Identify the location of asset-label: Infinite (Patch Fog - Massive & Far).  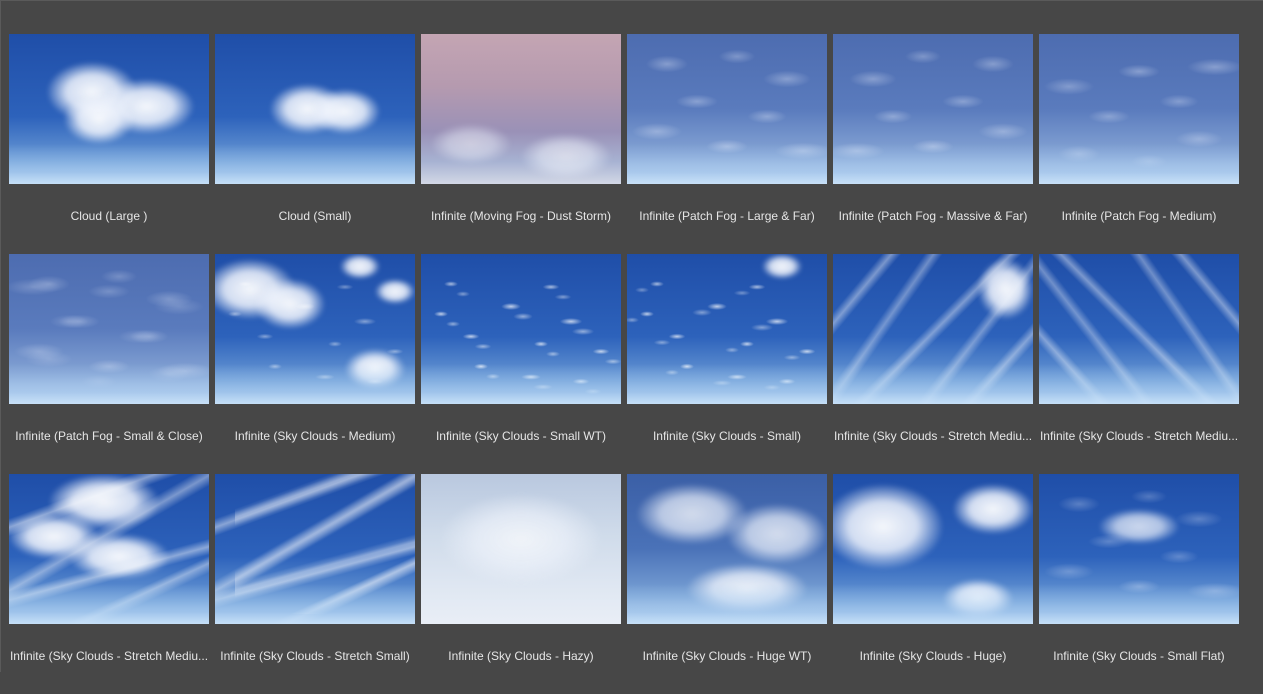
(933, 216).